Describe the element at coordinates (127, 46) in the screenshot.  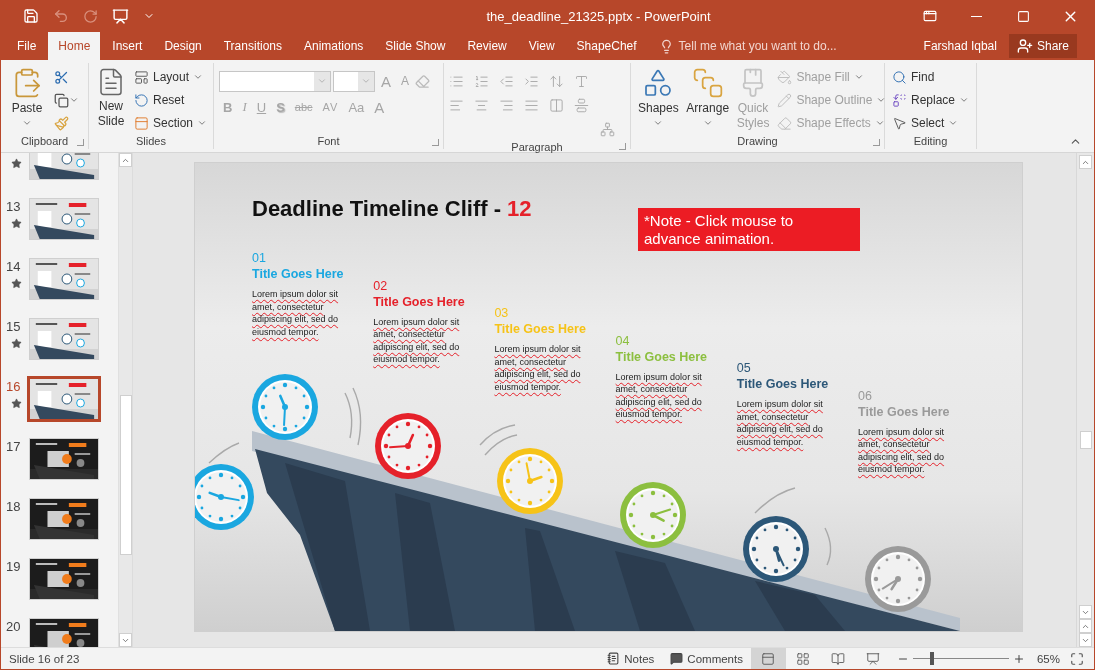
I see `ribbon-tab: Insert` at that location.